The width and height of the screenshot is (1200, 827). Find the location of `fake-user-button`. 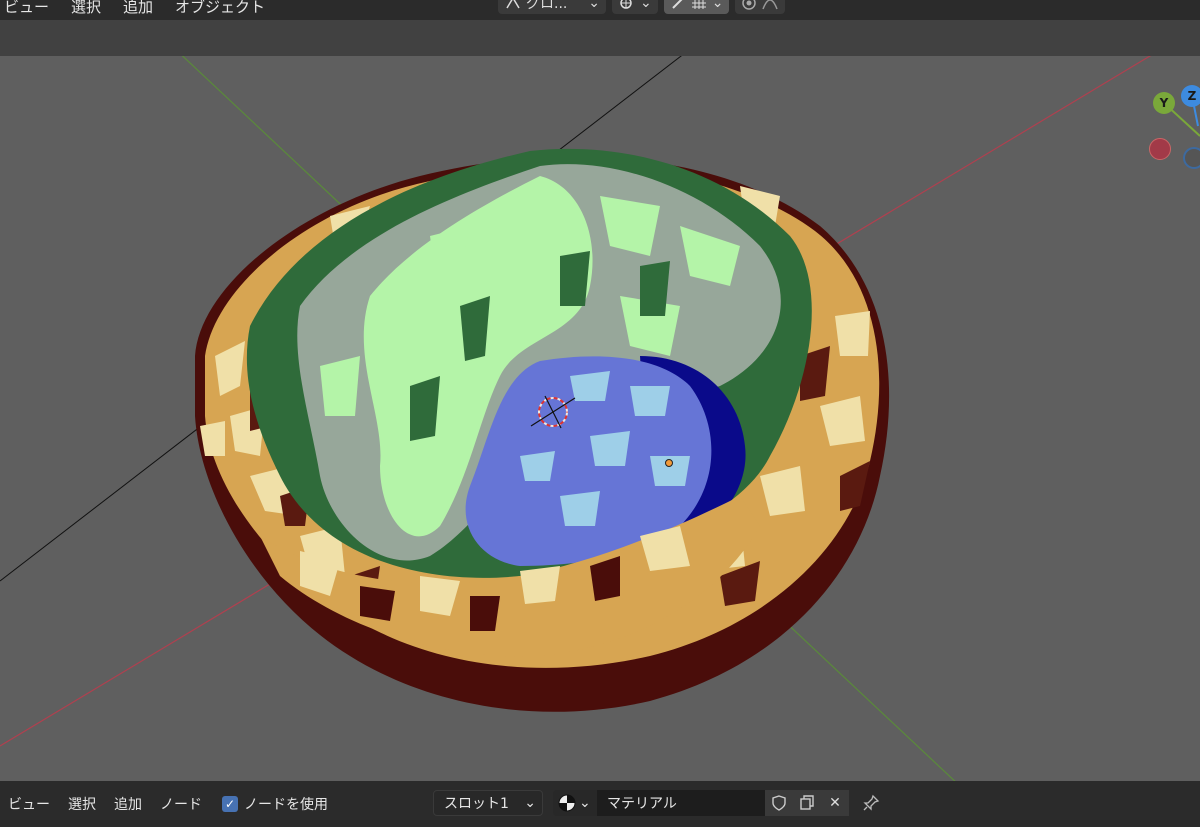

fake-user-button is located at coordinates (779, 803).